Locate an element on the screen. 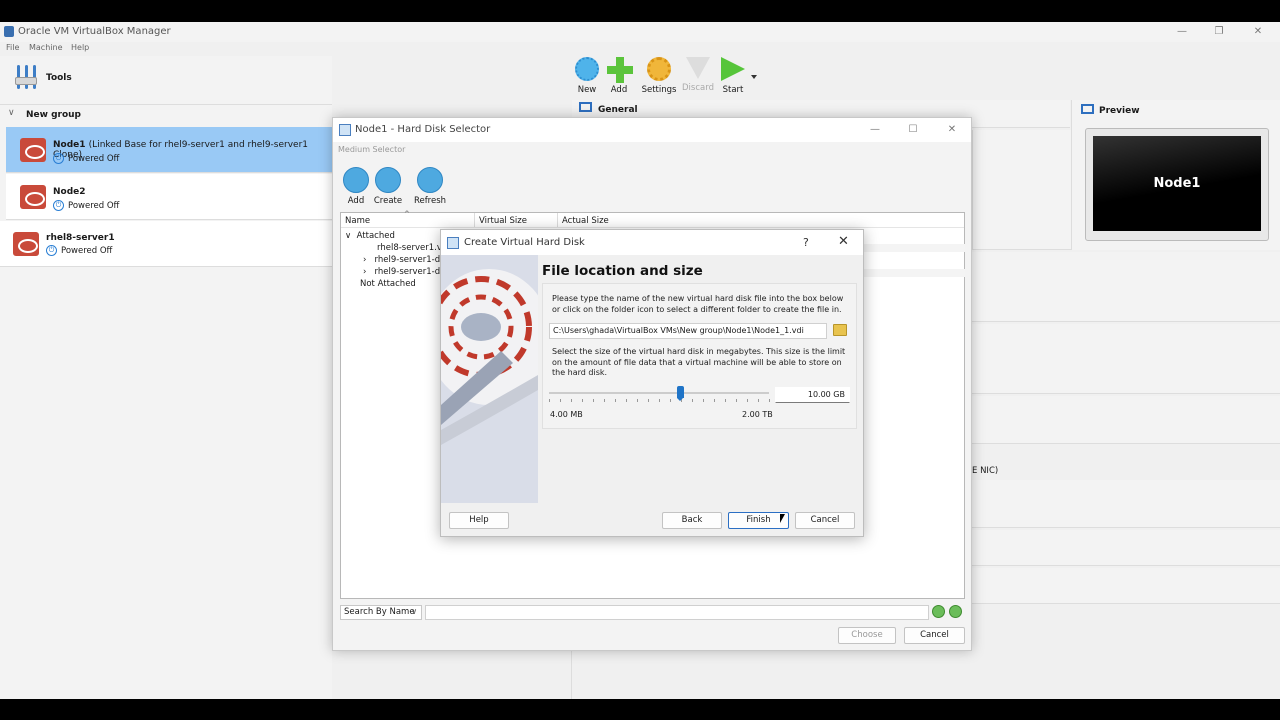  restore-button: ❐ is located at coordinates (1219, 32).